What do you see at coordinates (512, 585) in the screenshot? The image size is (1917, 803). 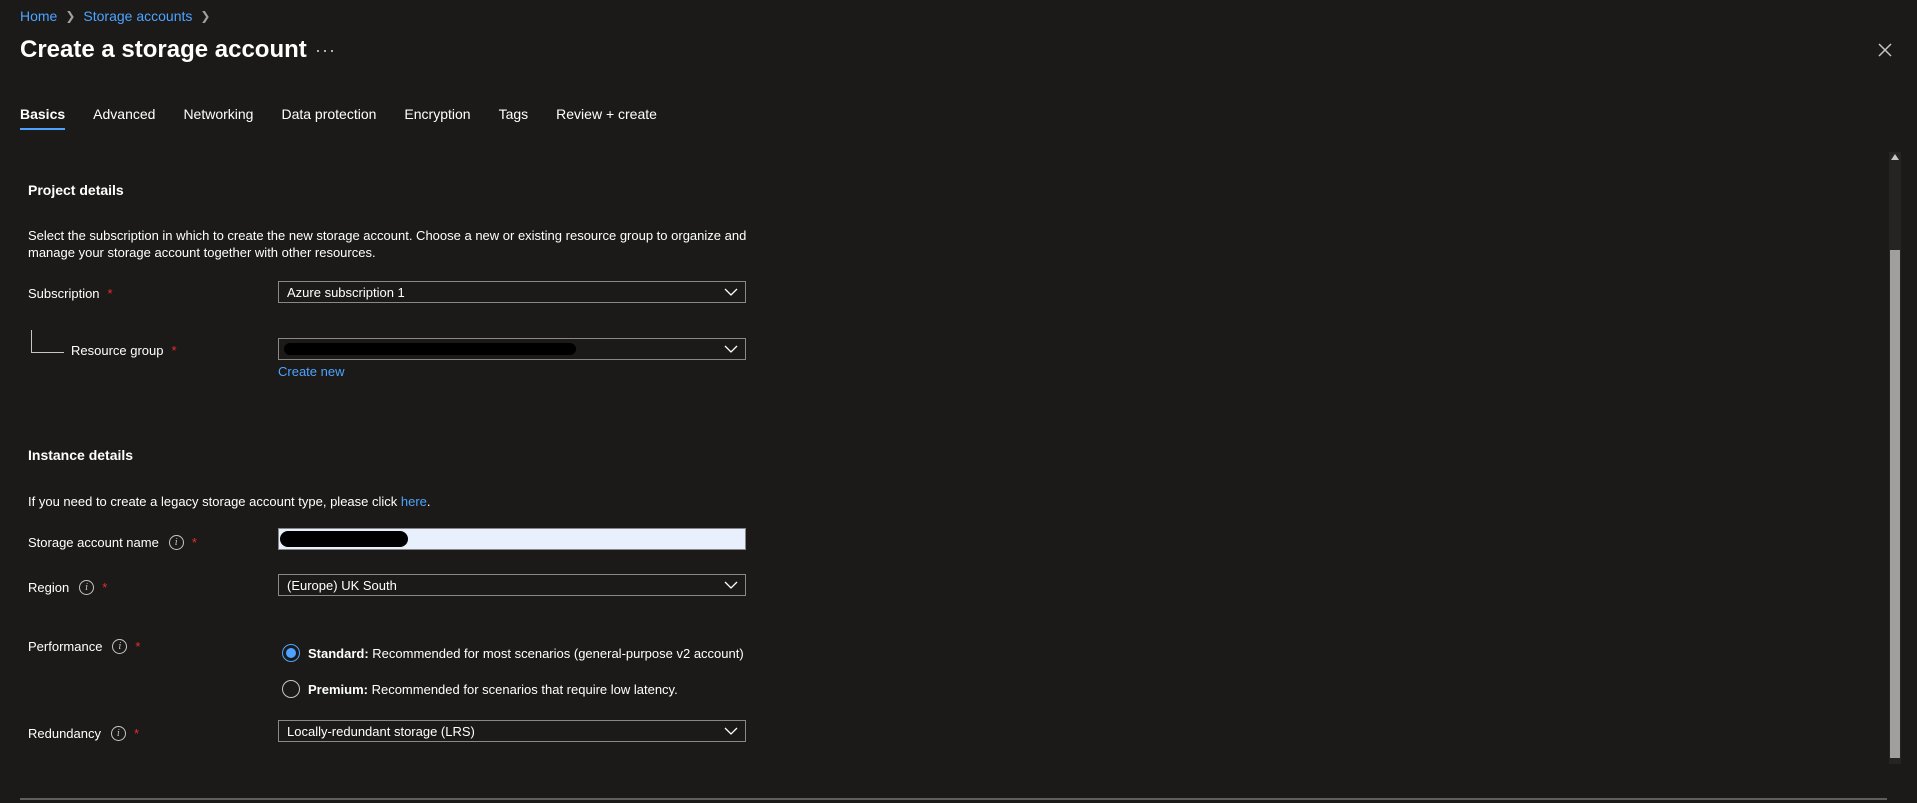 I see `region-dropdown: (Europe) UK South` at bounding box center [512, 585].